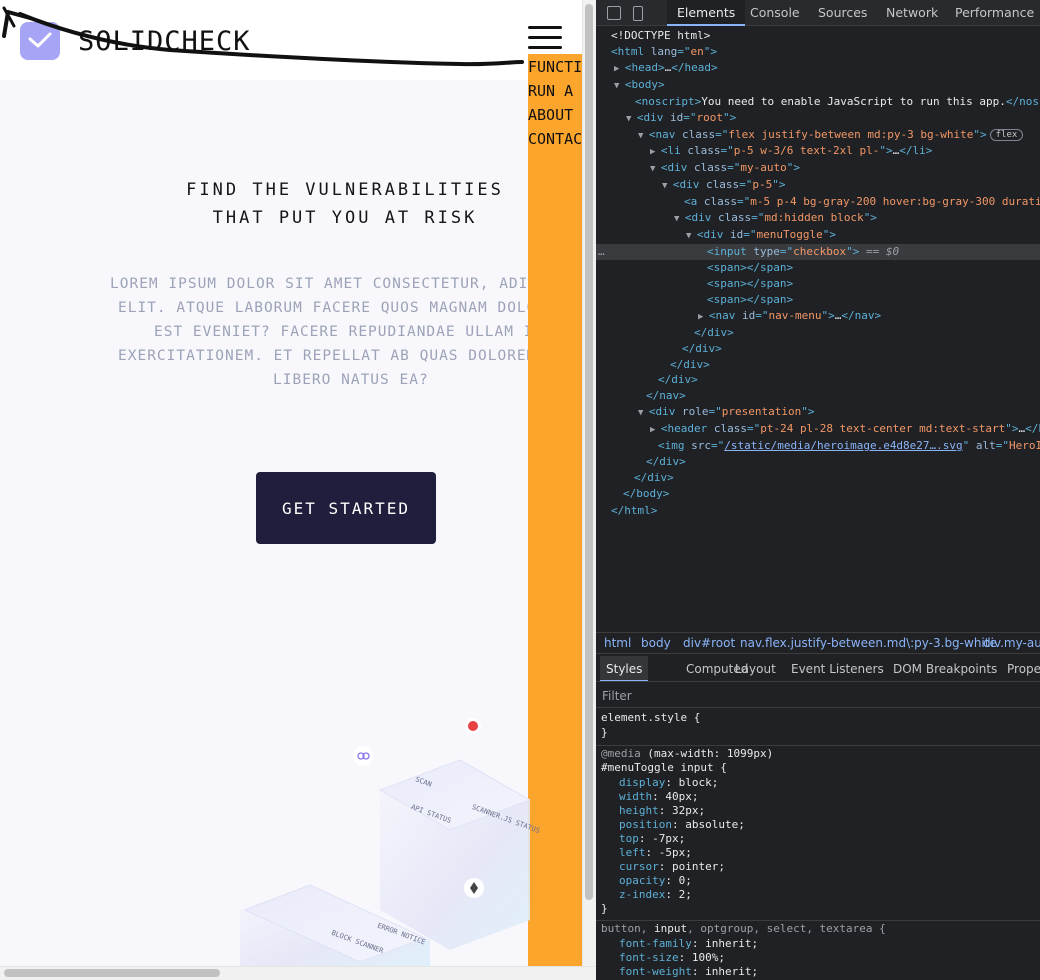 The image size is (1040, 980). Describe the element at coordinates (555, 139) in the screenshot. I see `menu-item-contact: CONTACT` at that location.